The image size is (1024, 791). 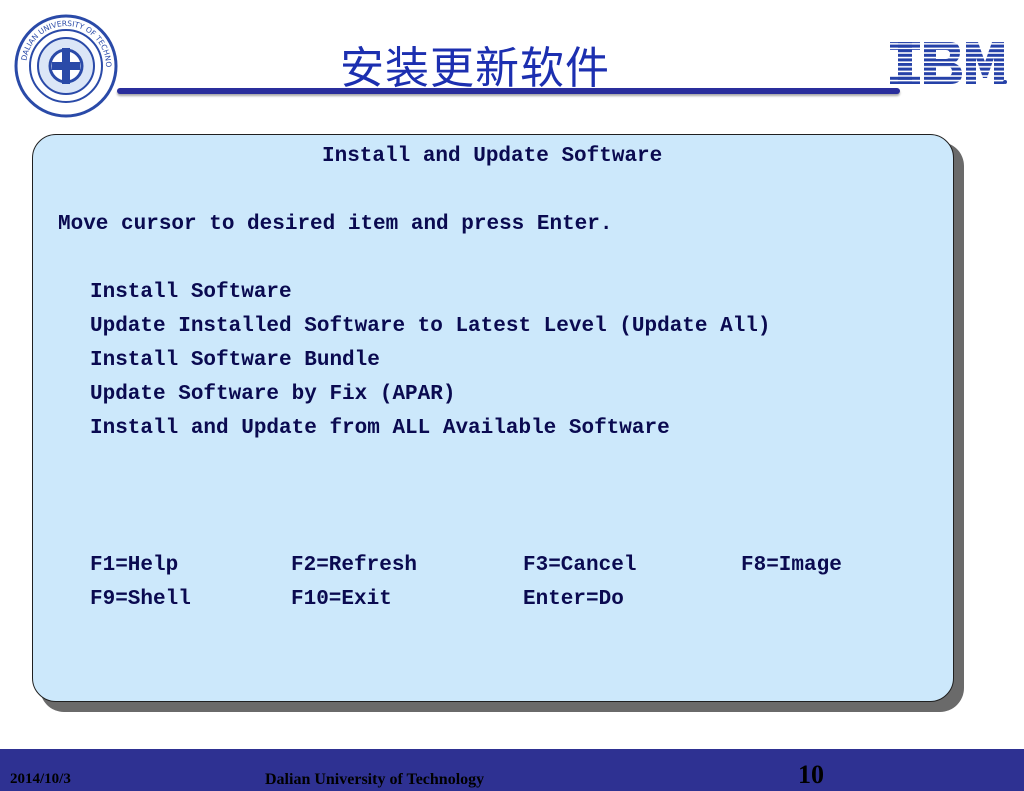 What do you see at coordinates (354, 565) in the screenshot?
I see `fkey-refresh: F2=Refresh` at bounding box center [354, 565].